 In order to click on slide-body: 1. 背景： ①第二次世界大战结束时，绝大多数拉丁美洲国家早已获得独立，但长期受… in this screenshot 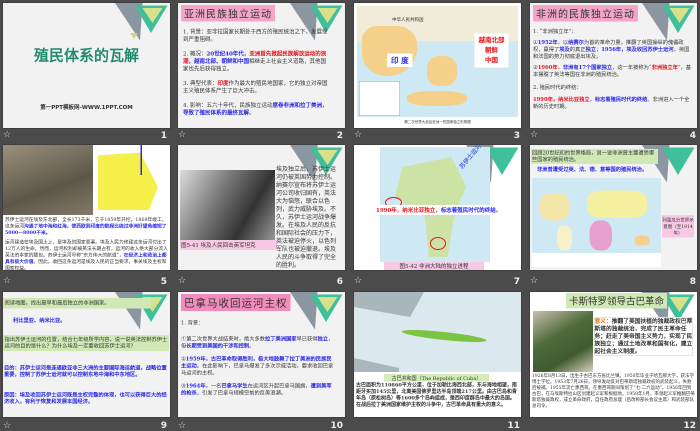, I will do `click(258, 358)`.